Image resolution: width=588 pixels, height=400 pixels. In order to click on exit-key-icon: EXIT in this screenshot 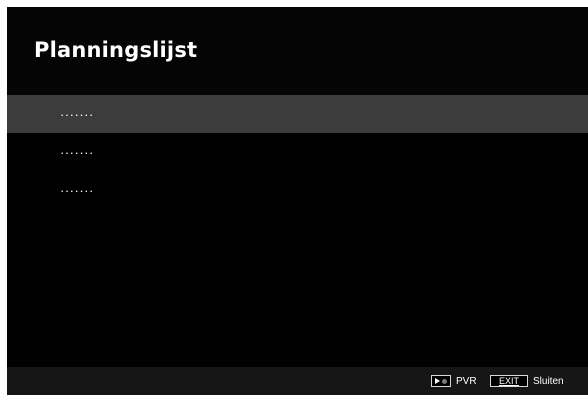, I will do `click(509, 381)`.